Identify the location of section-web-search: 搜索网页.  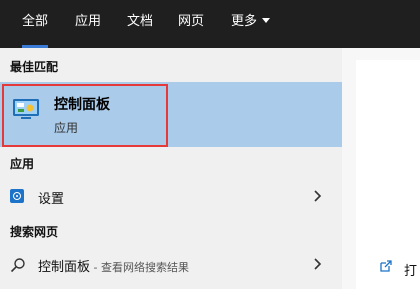
(34, 232).